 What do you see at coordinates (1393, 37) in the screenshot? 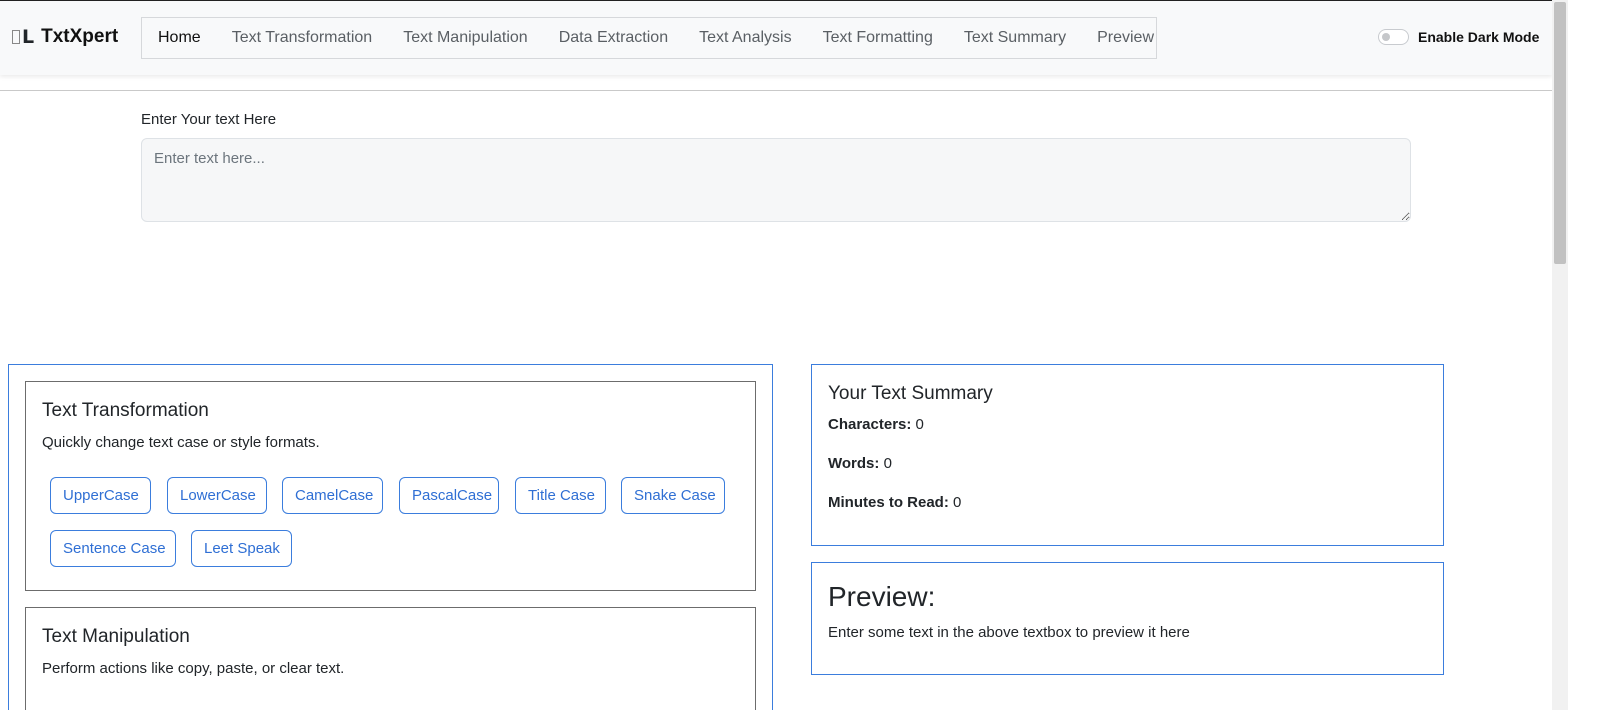
I see `dark-mode-toggle` at bounding box center [1393, 37].